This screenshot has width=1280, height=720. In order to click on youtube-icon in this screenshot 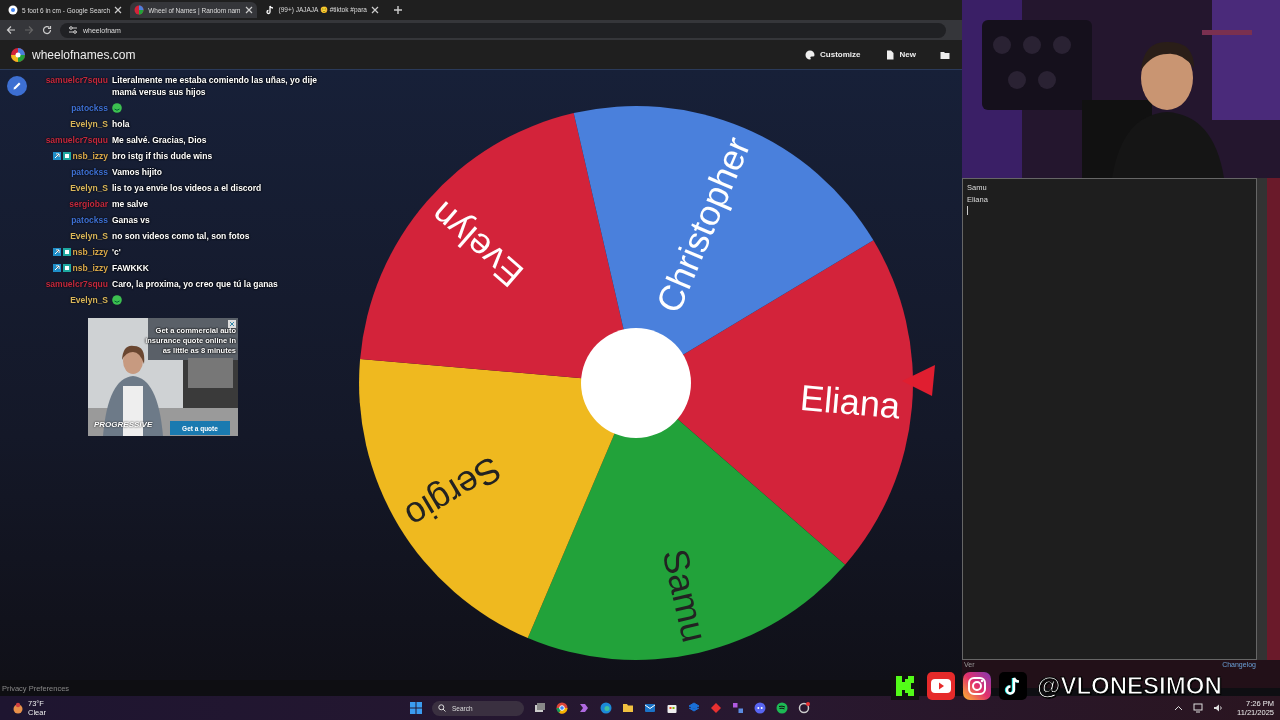, I will do `click(941, 686)`.